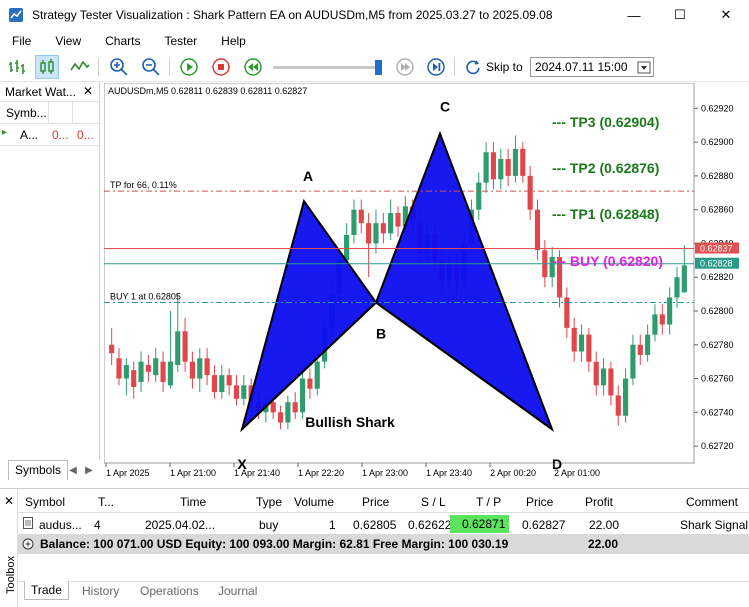 The image size is (749, 607). I want to click on skip-end-icon, so click(436, 67).